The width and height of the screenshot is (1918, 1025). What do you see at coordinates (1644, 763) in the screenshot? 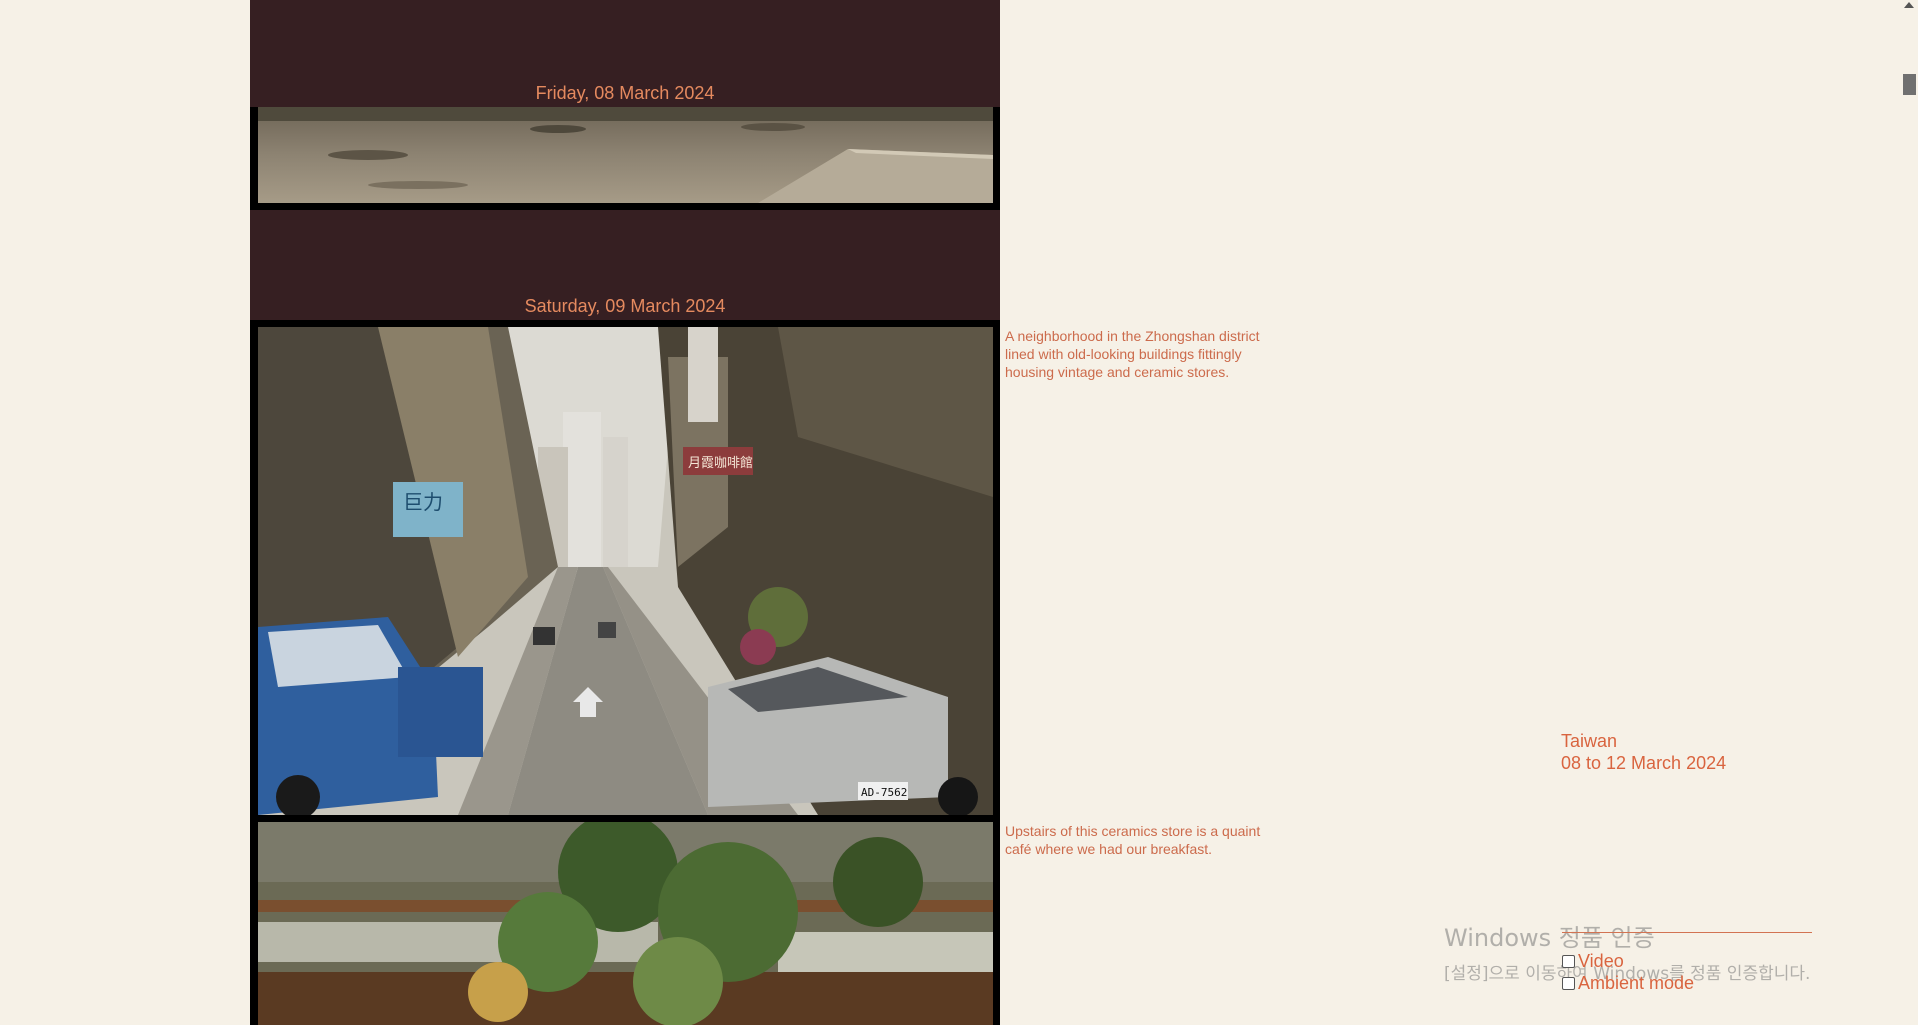
I see `trip-dates: 08 to 12 March 2024` at bounding box center [1644, 763].